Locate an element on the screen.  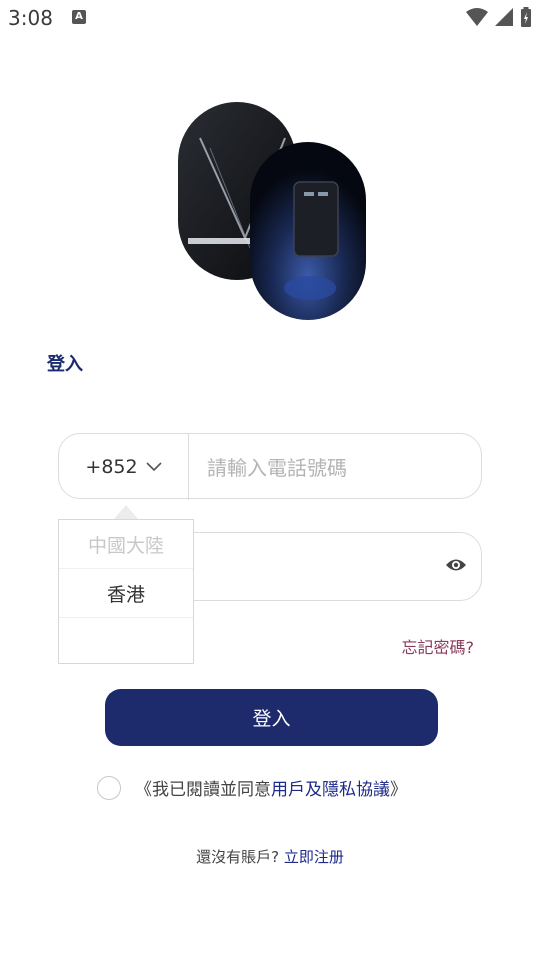
signal-icon is located at coordinates (504, 17).